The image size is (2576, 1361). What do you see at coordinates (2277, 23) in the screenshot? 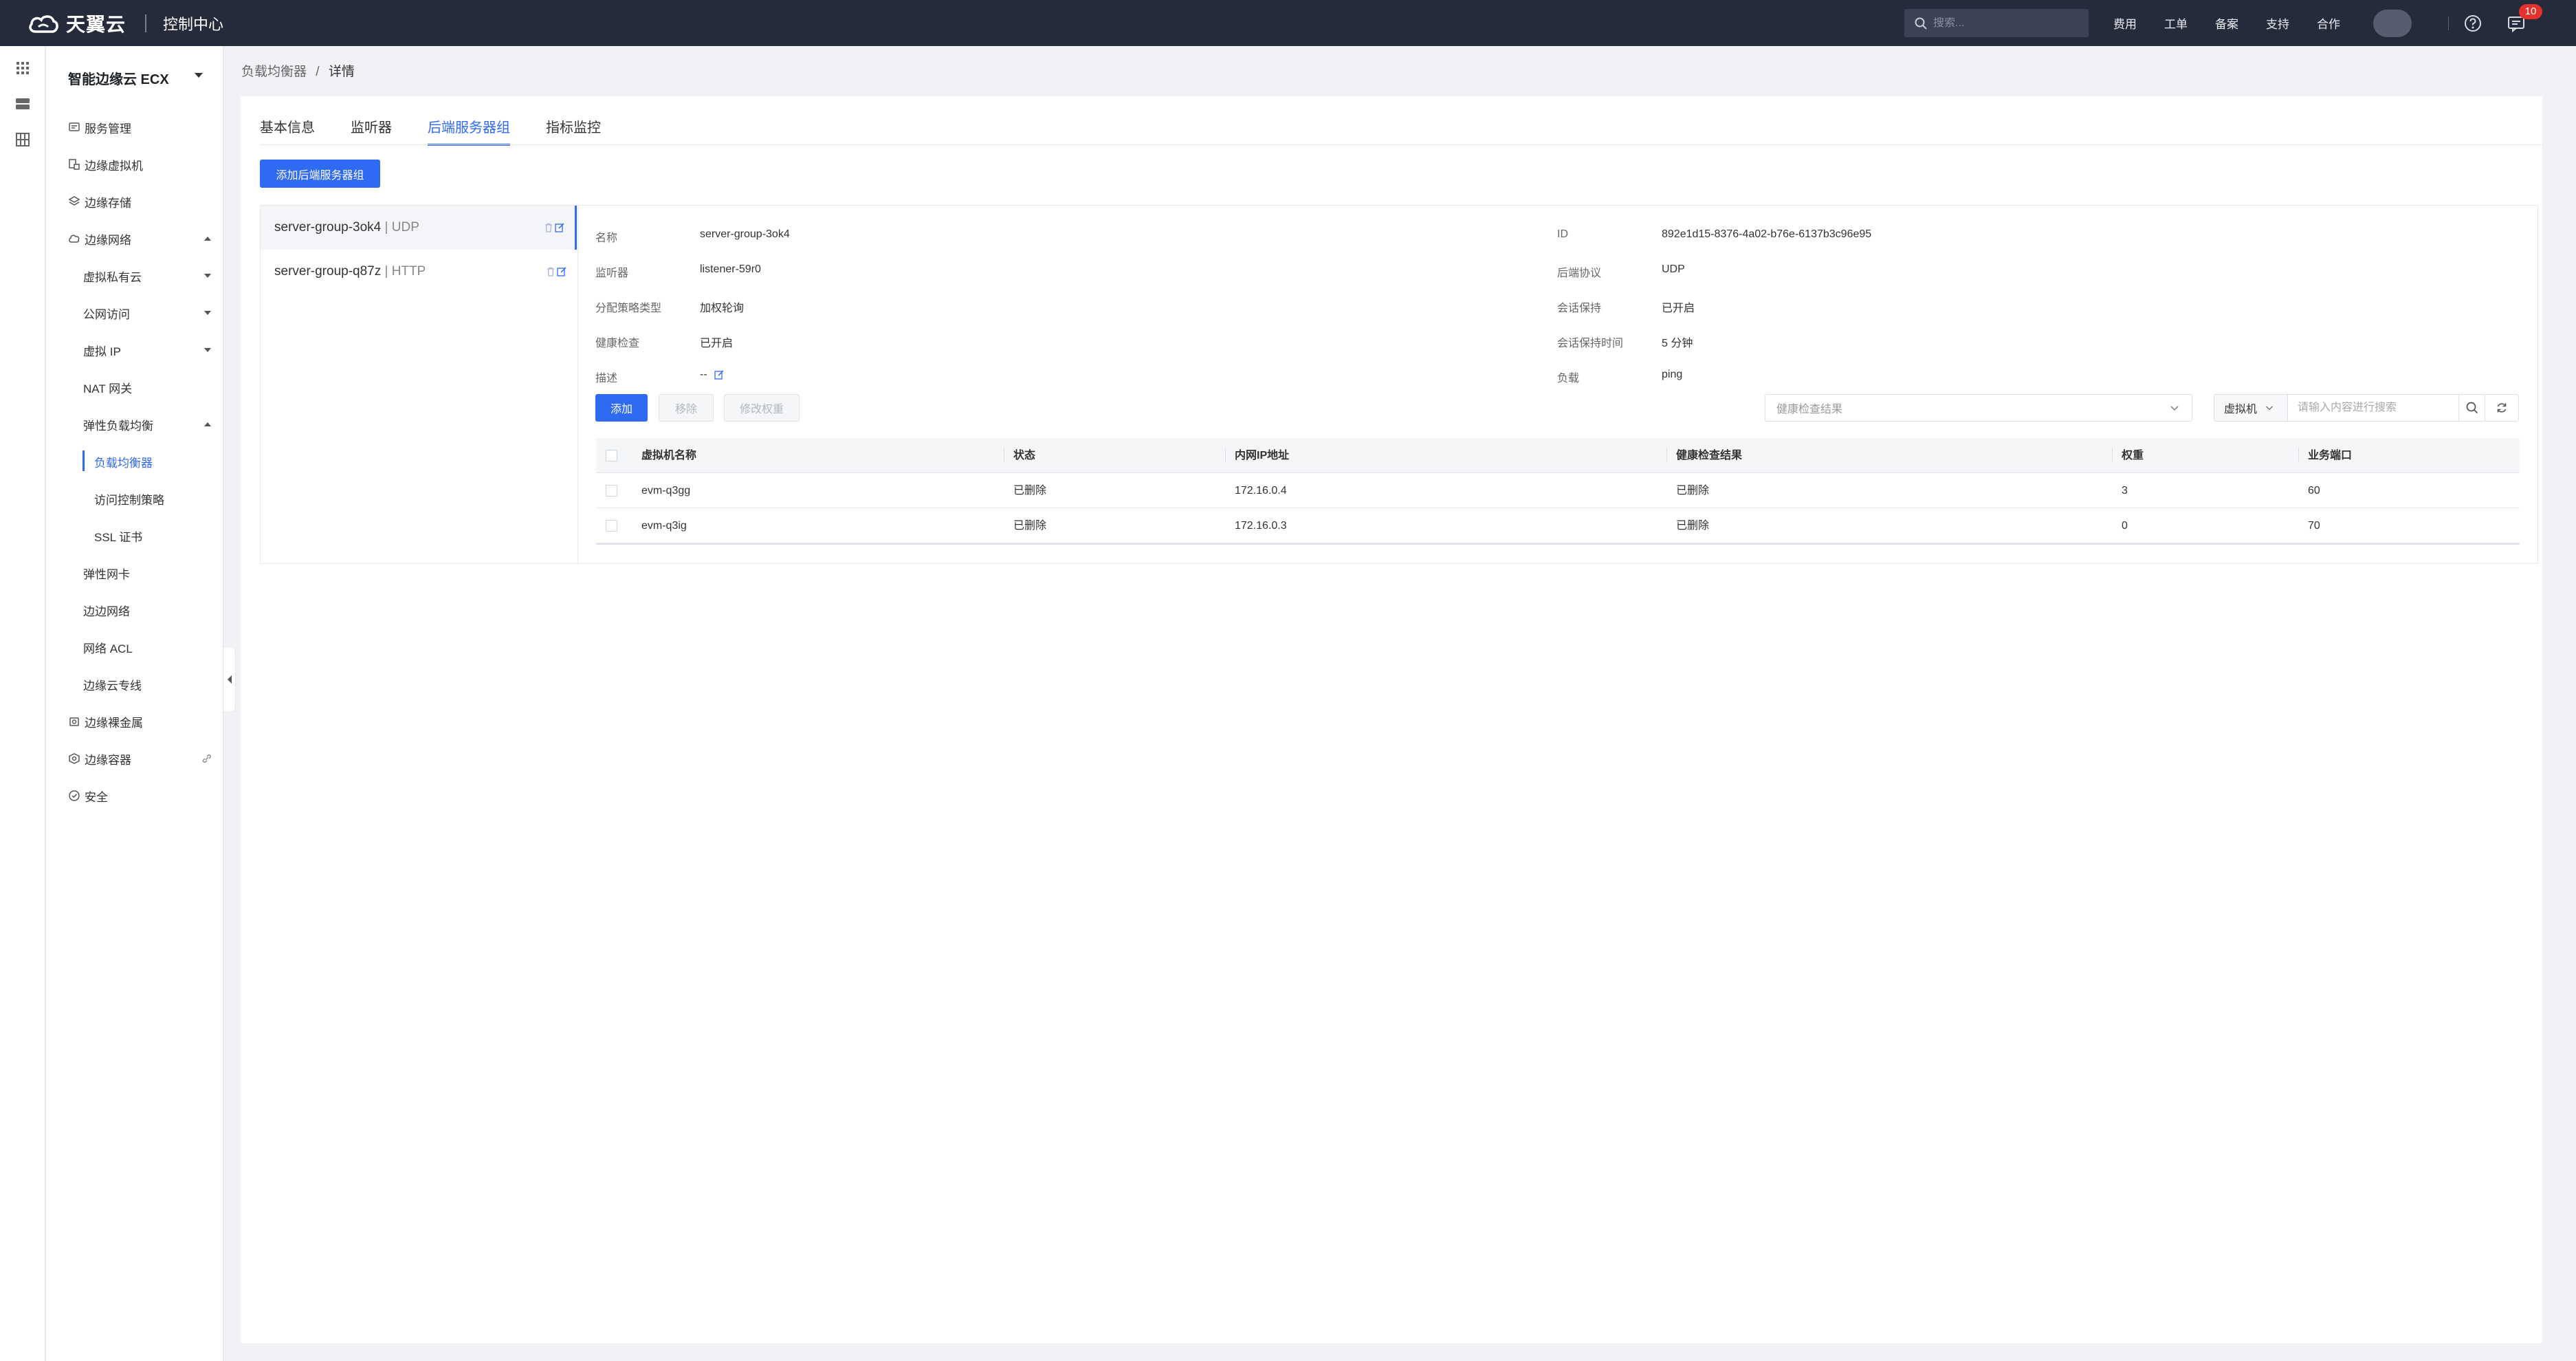
I see `top-link-support: 支持` at bounding box center [2277, 23].